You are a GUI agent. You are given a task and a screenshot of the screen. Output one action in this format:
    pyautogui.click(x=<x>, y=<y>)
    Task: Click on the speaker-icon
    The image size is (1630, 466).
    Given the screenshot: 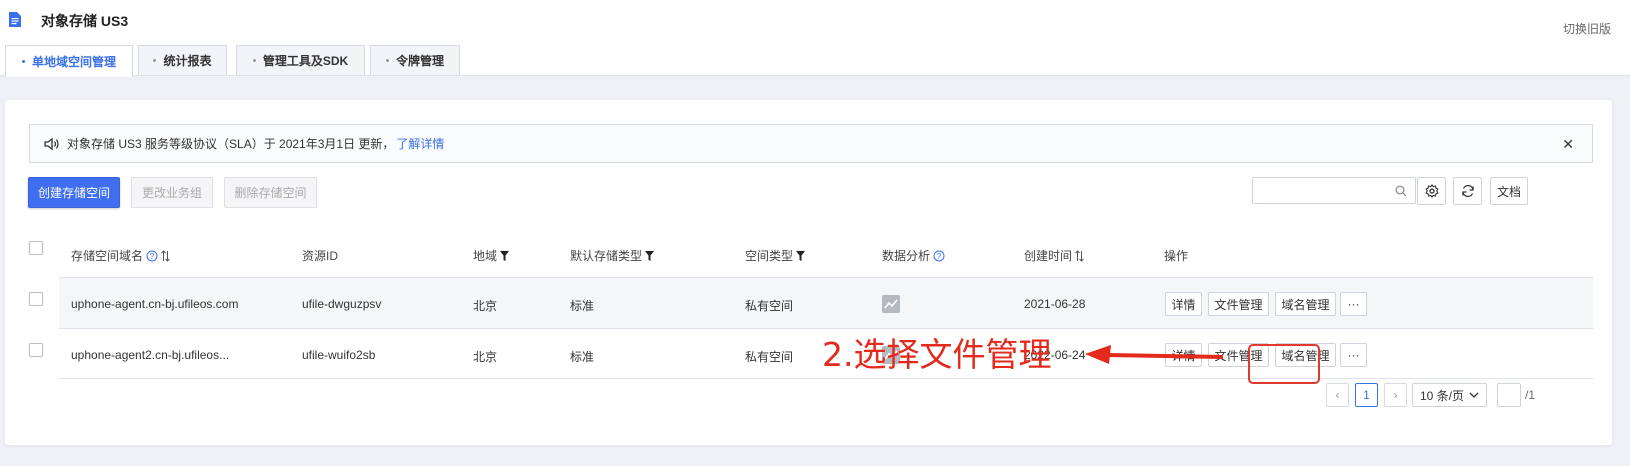 What is the action you would take?
    pyautogui.click(x=51, y=143)
    